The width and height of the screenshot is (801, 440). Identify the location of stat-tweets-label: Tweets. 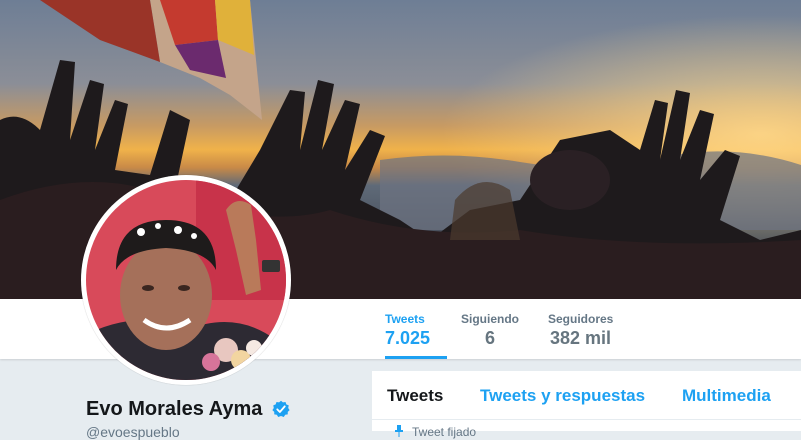
(405, 319).